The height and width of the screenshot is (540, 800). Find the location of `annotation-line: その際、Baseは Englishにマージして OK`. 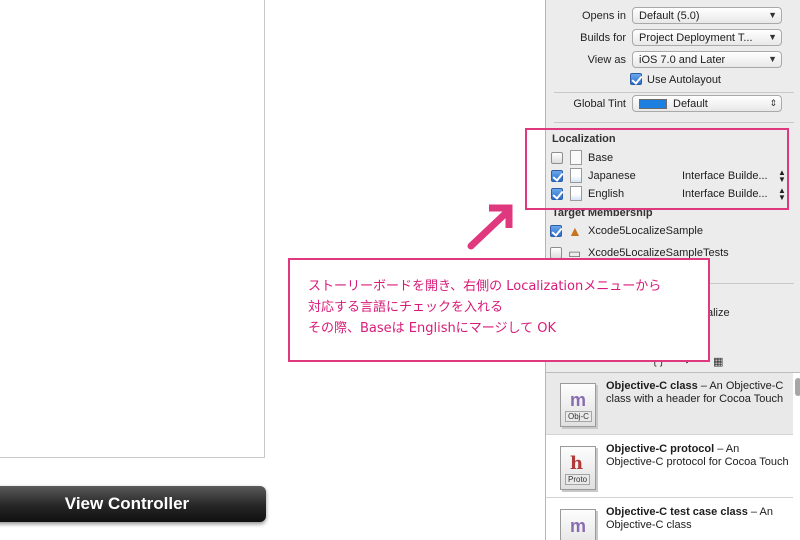

annotation-line: その際、Baseは Englishにマージして OK is located at coordinates (432, 328).